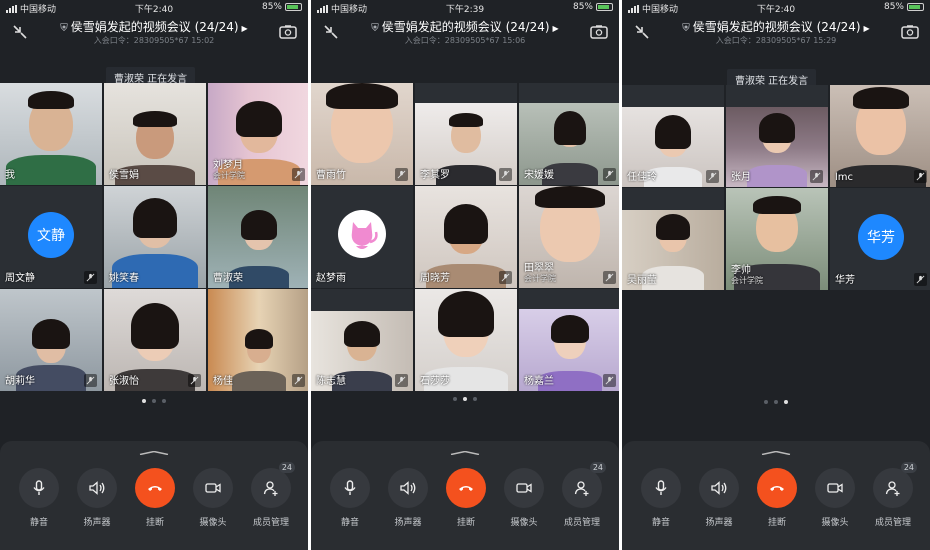 The image size is (930, 550). I want to click on participant-tile: 吴丽莹, so click(673, 239).